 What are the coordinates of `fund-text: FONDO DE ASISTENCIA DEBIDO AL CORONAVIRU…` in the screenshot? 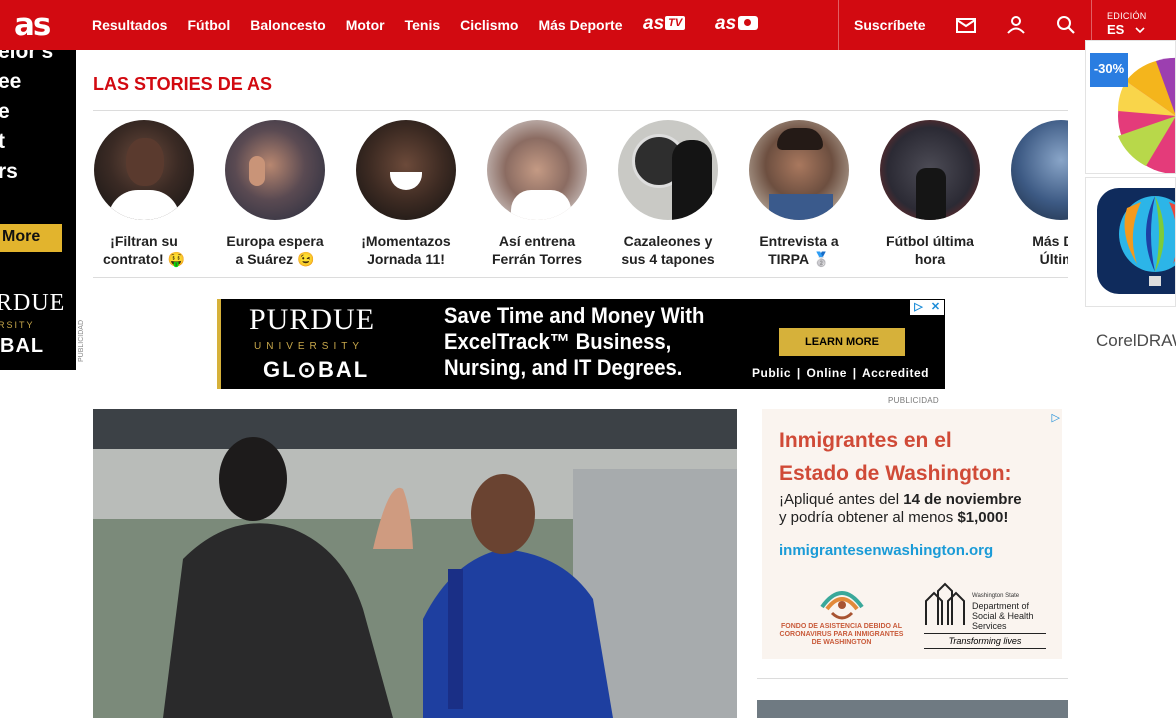 It's located at (841, 634).